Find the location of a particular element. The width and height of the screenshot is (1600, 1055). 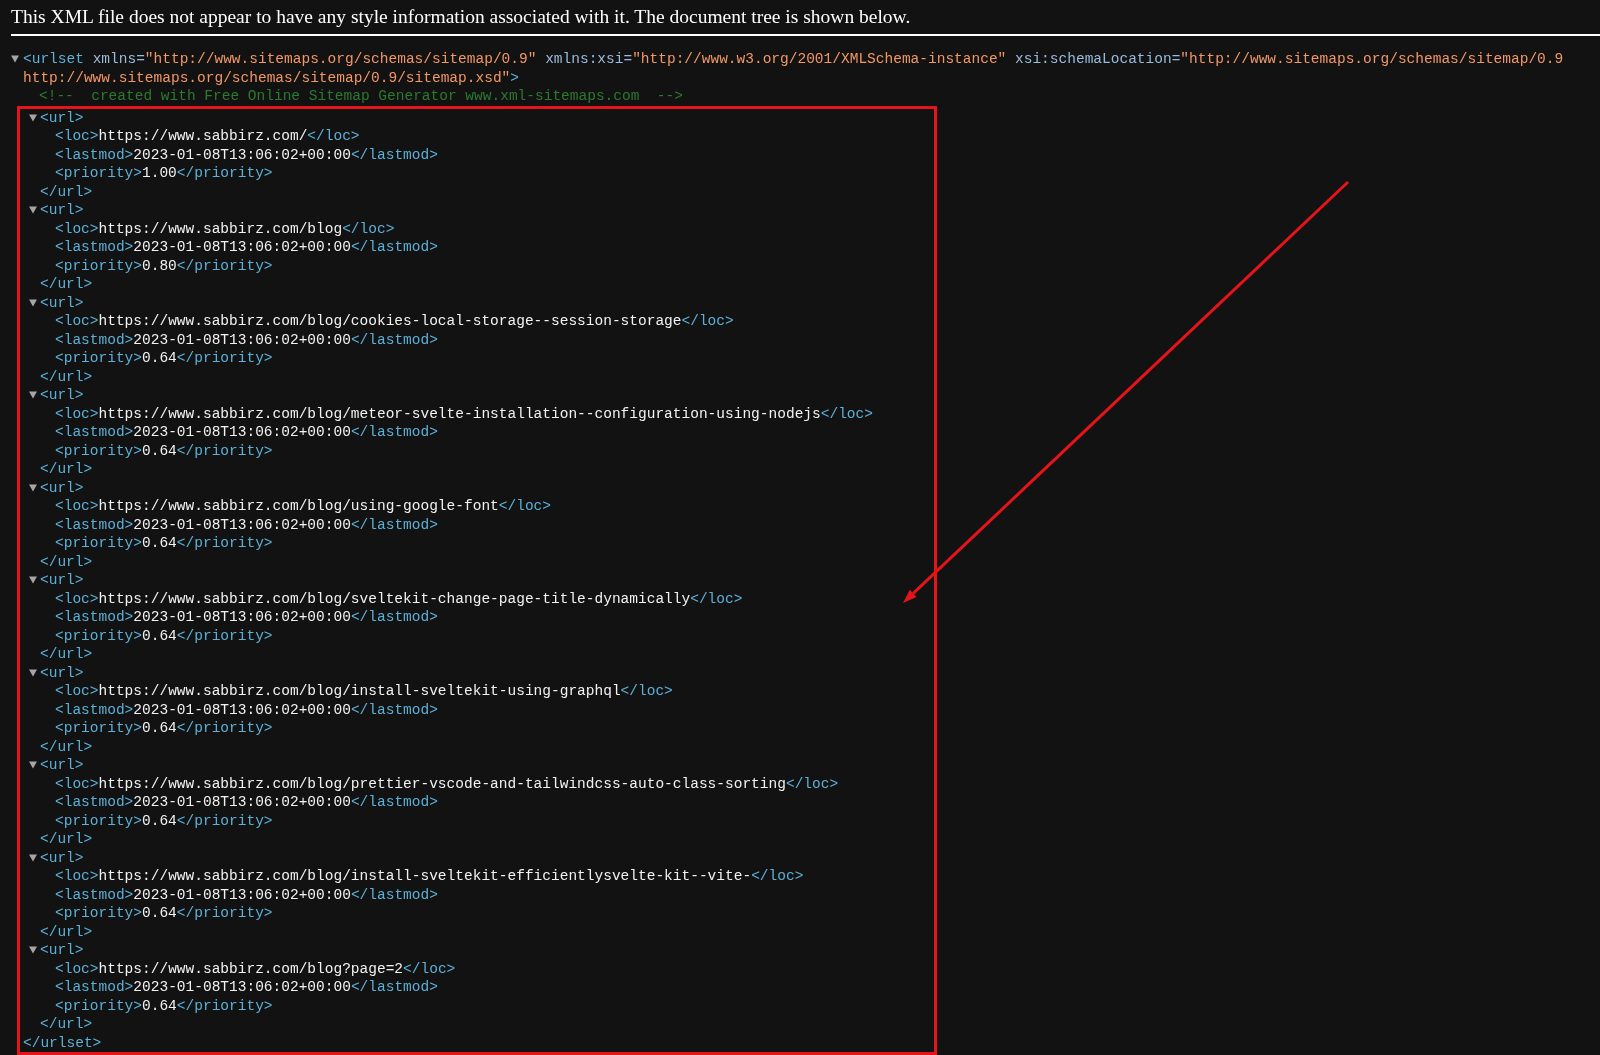

code-line: <loc>https://www.sabbirz.com/blog/prettier-vscode-and-tailwindcss-auto-class-sorting</loc> is located at coordinates (447, 783).